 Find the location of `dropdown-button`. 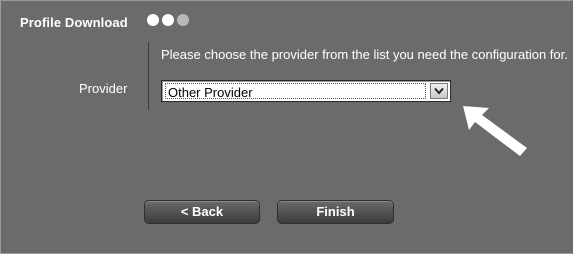

dropdown-button is located at coordinates (439, 91).